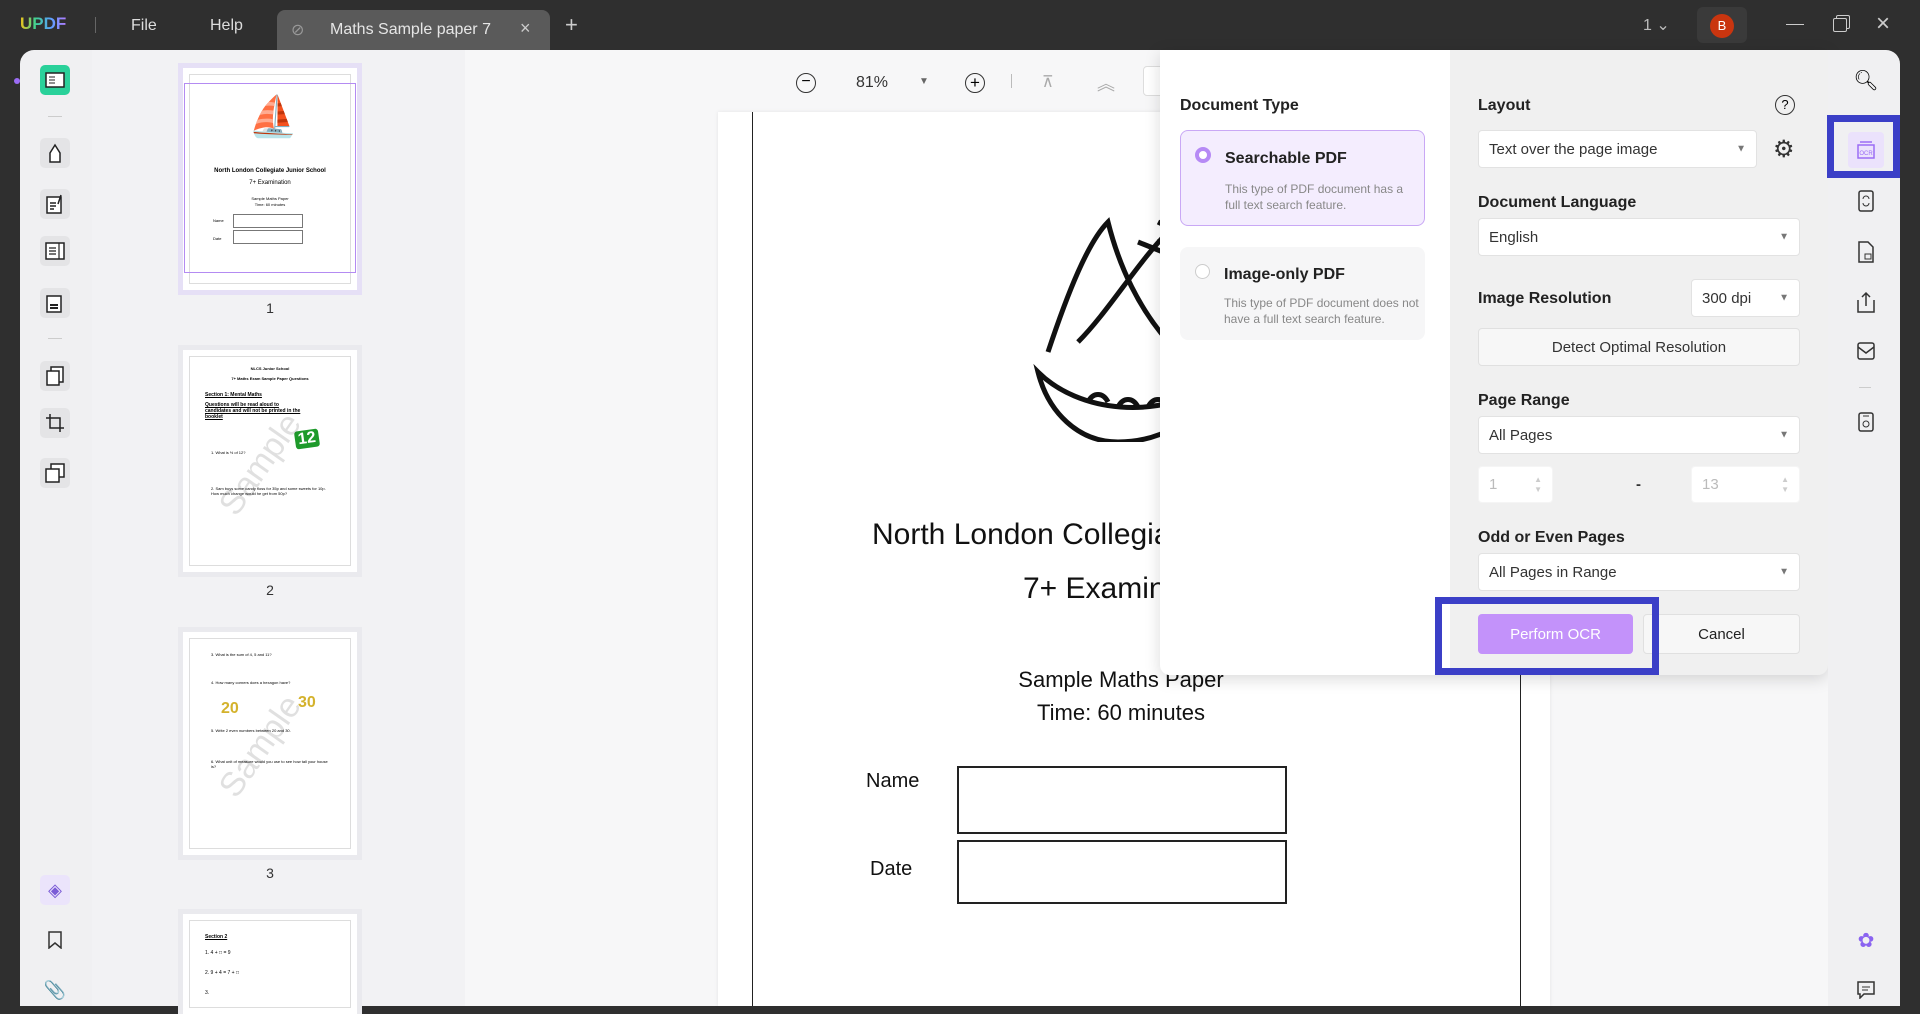 The width and height of the screenshot is (1920, 1014). What do you see at coordinates (230, 708) in the screenshot?
I see `thumb-text: 20` at bounding box center [230, 708].